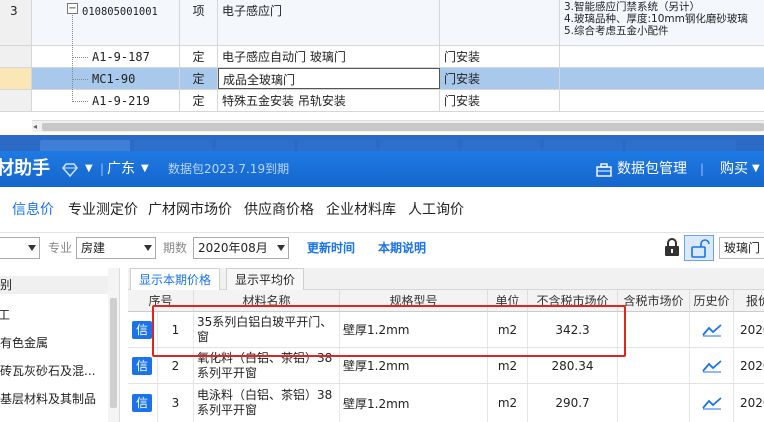  What do you see at coordinates (752, 365) in the screenshot?
I see `quote-date: 2020` at bounding box center [752, 365].